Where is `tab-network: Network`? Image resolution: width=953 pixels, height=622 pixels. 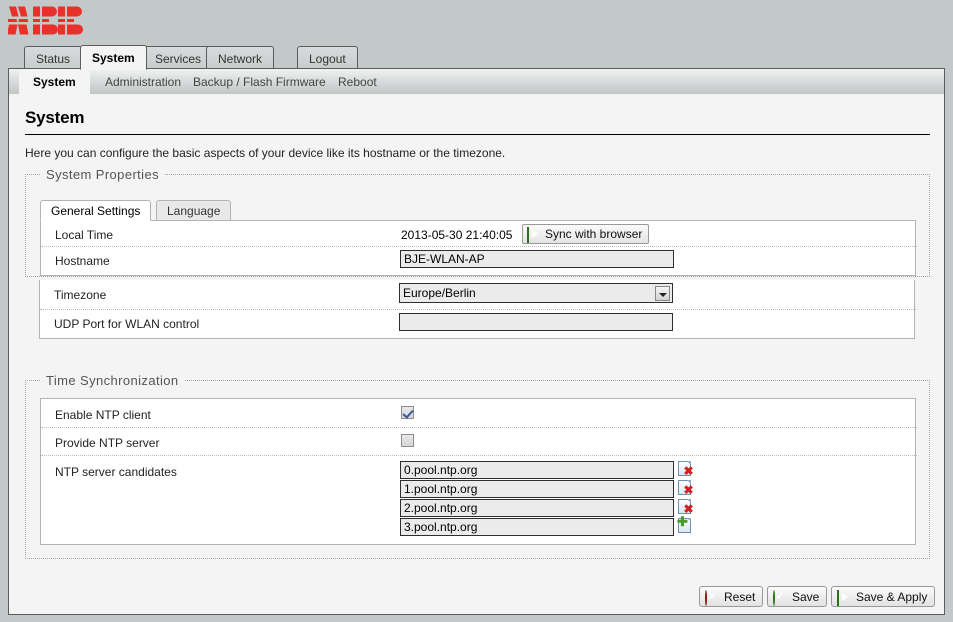
tab-network: Network is located at coordinates (240, 57).